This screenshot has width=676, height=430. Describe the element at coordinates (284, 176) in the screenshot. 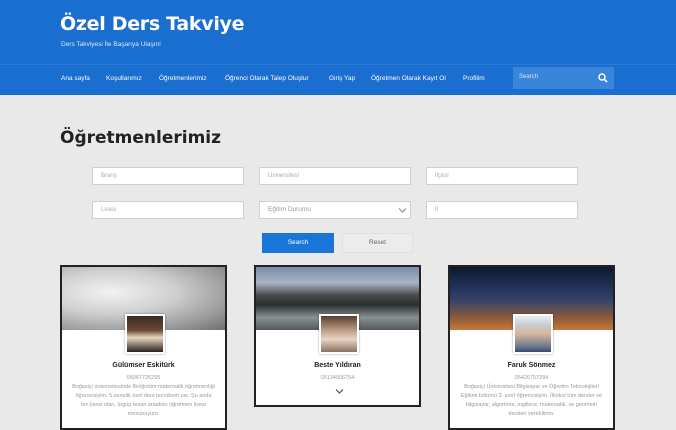

I see `universite-placeholder: Üniversitesi` at that location.